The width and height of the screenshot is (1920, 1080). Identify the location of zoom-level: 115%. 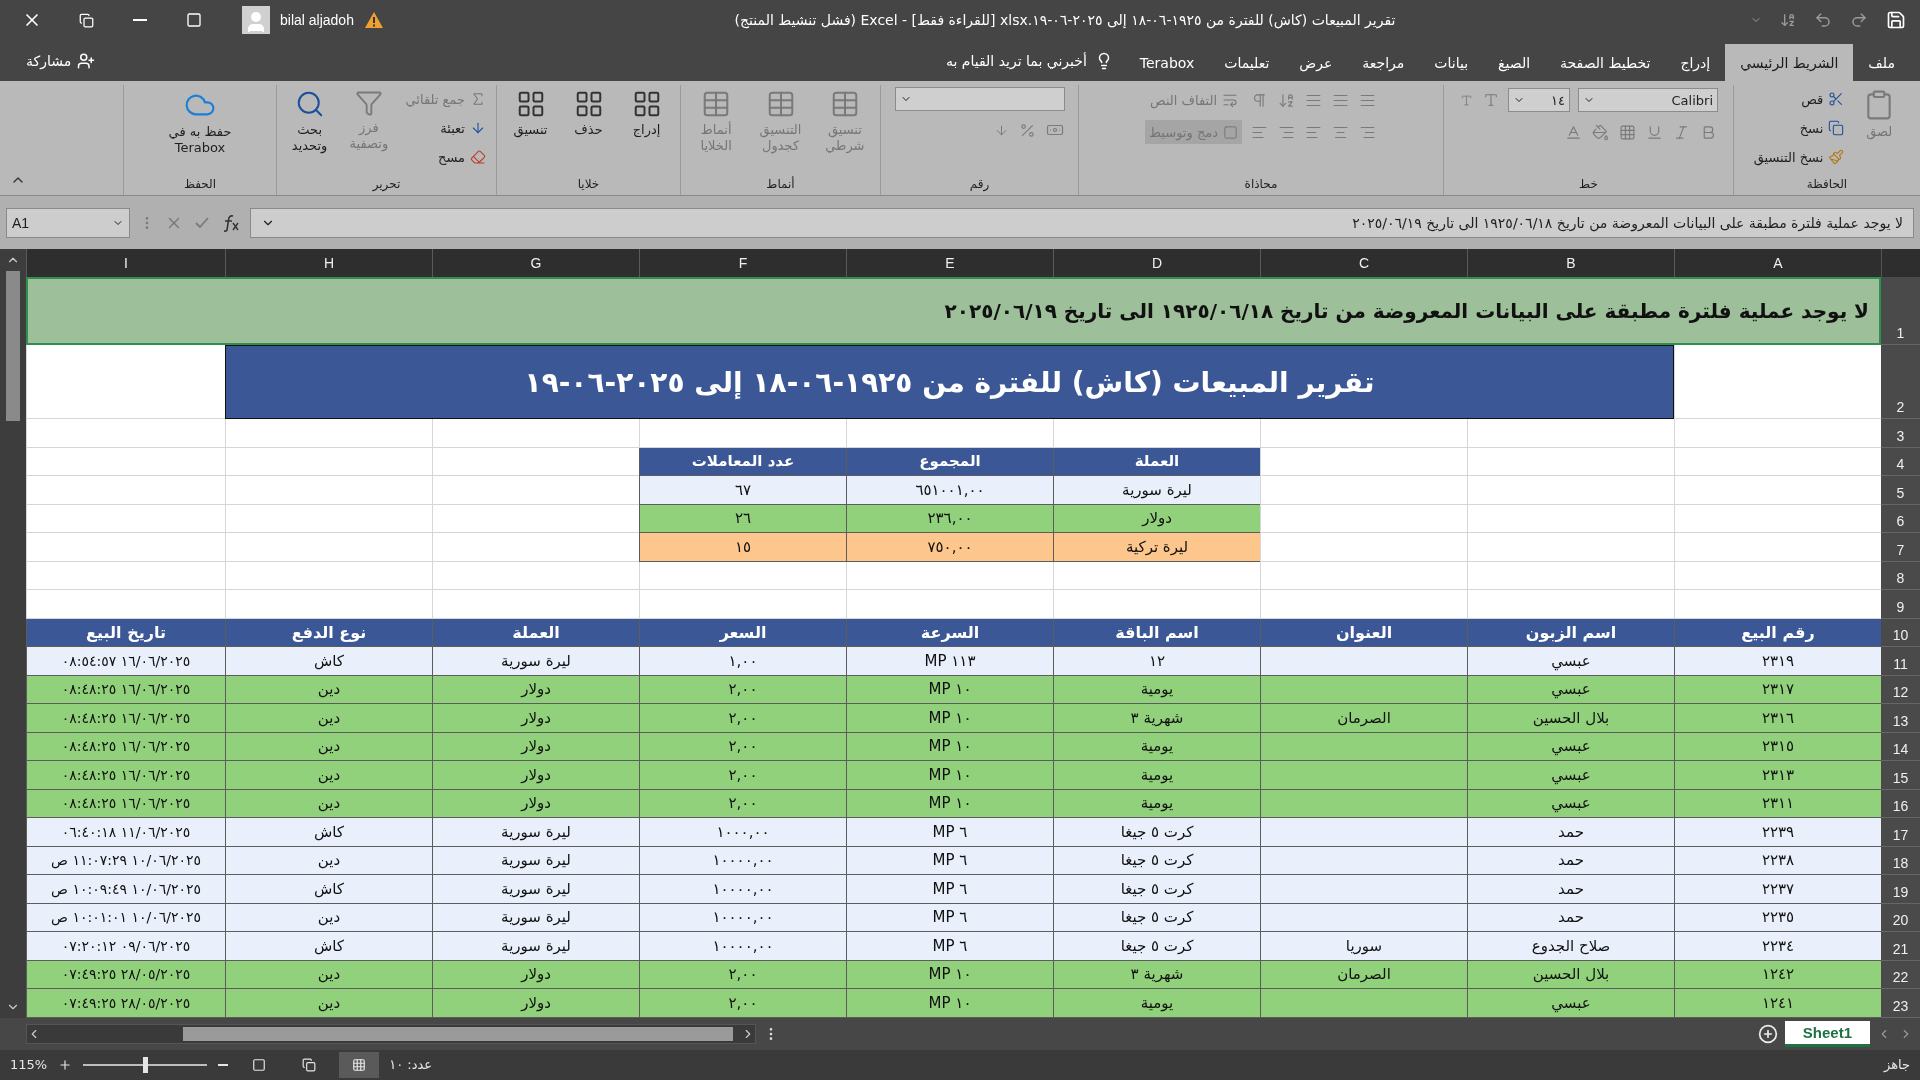
(29, 1064).